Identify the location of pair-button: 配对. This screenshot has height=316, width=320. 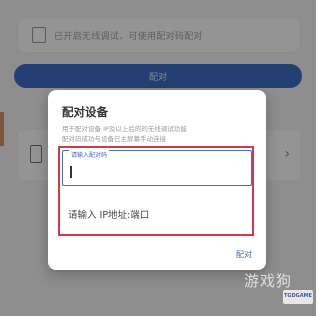
(244, 254).